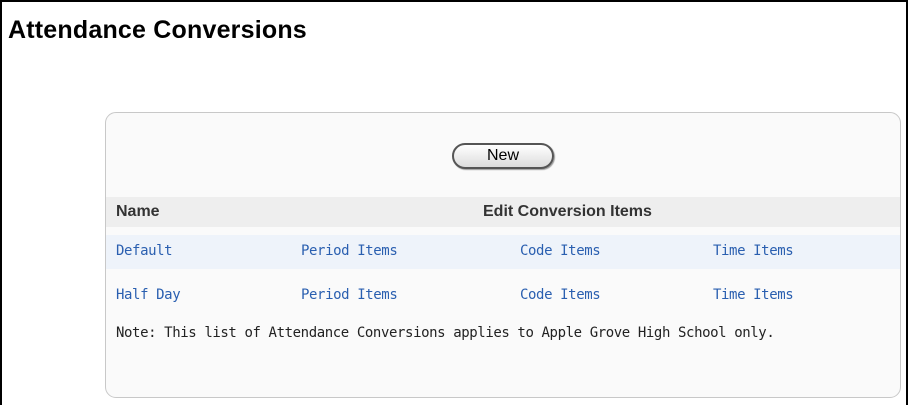 This screenshot has width=915, height=405. I want to click on table-header: Name Edit Conversion Items, so click(503, 212).